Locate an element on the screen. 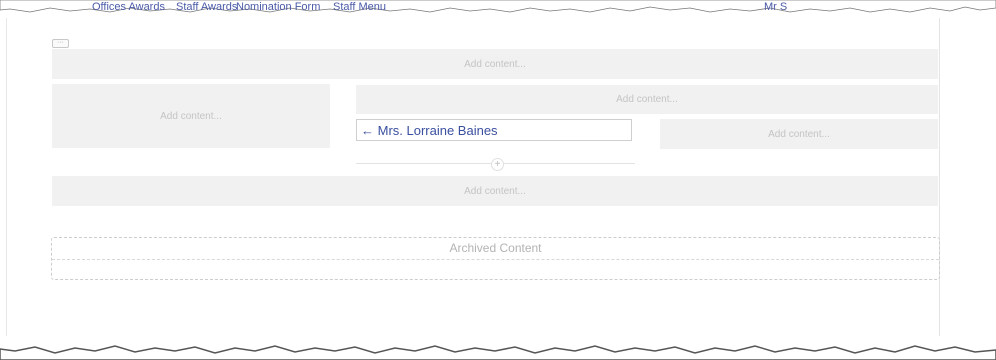 Image resolution: width=996 pixels, height=360 pixels. archived-content-title: Archived Content is located at coordinates (495, 249).